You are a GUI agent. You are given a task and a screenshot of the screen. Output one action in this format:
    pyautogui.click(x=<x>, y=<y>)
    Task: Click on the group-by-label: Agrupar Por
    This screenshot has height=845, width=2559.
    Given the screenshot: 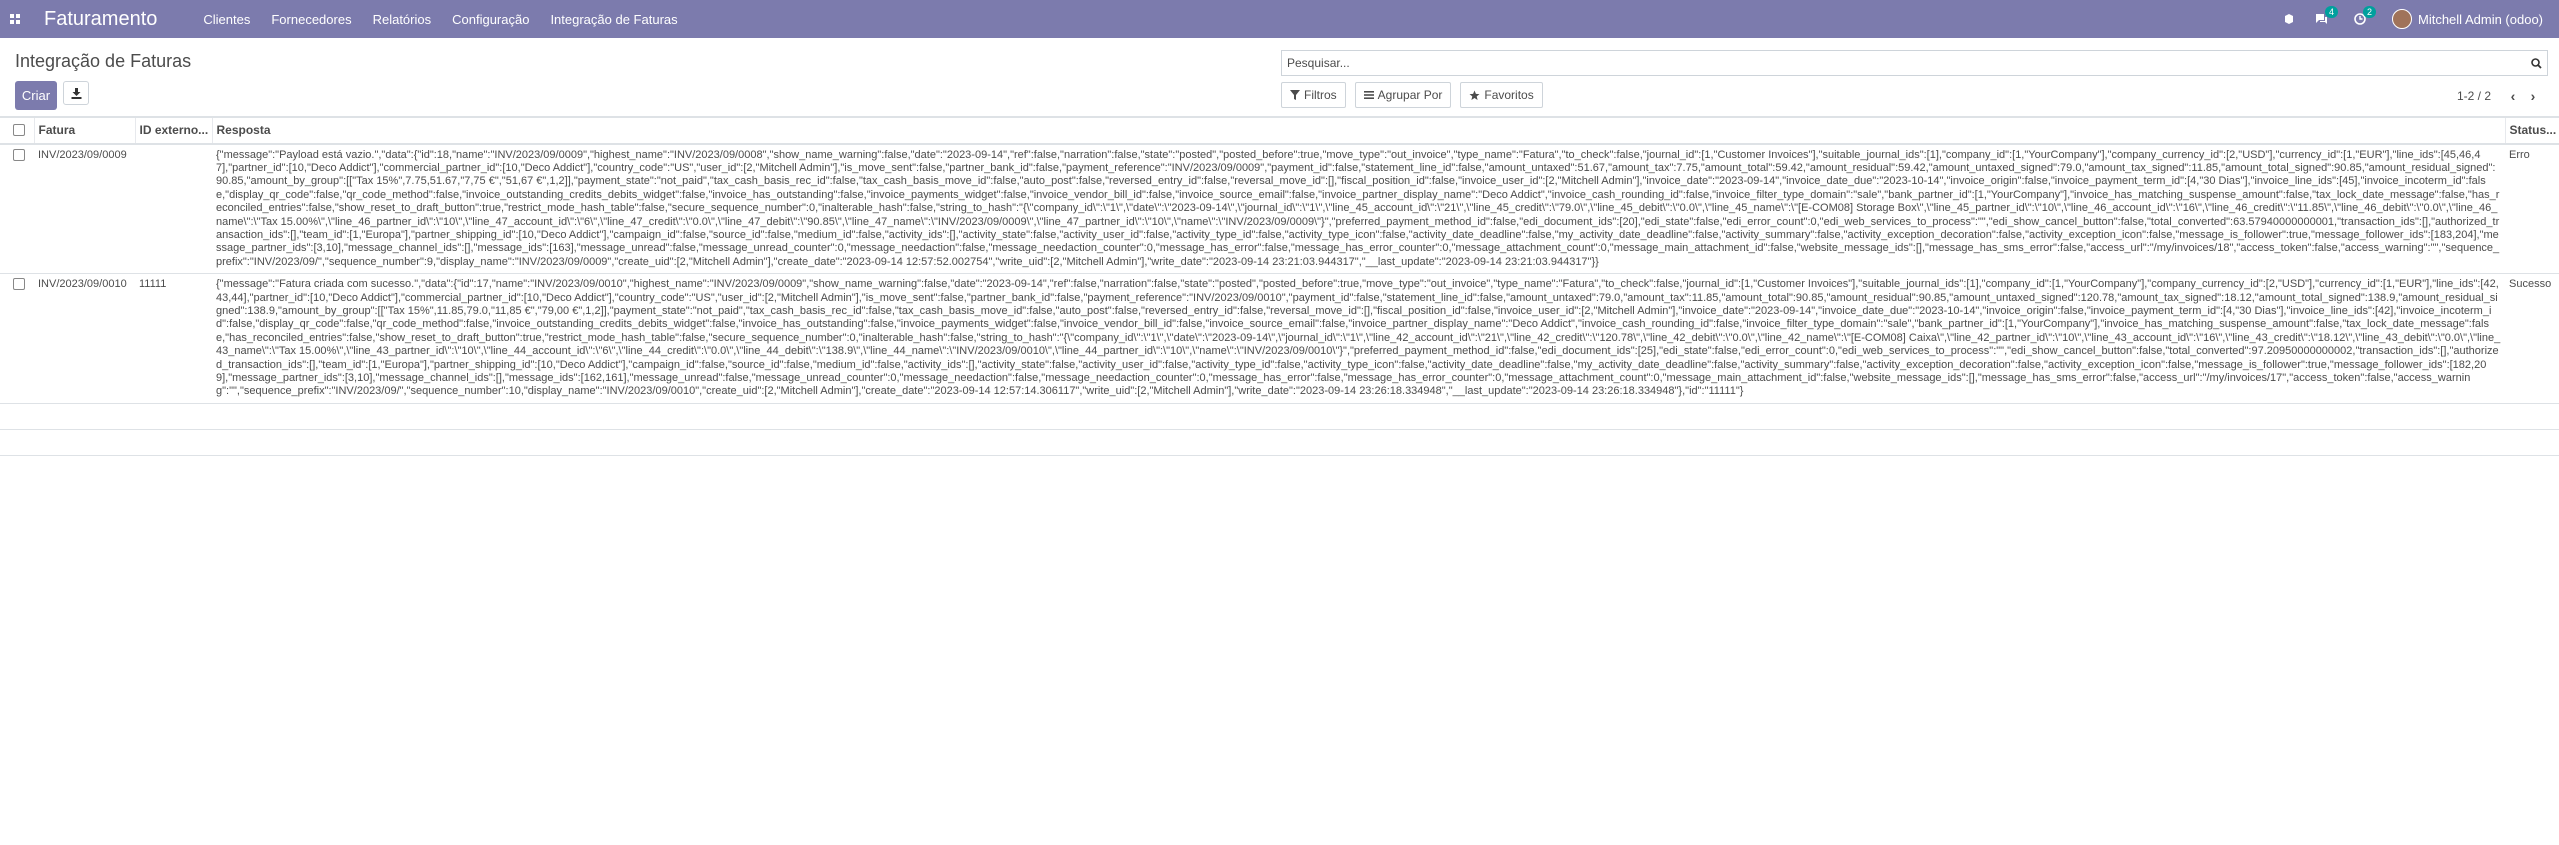 What is the action you would take?
    pyautogui.click(x=1410, y=95)
    